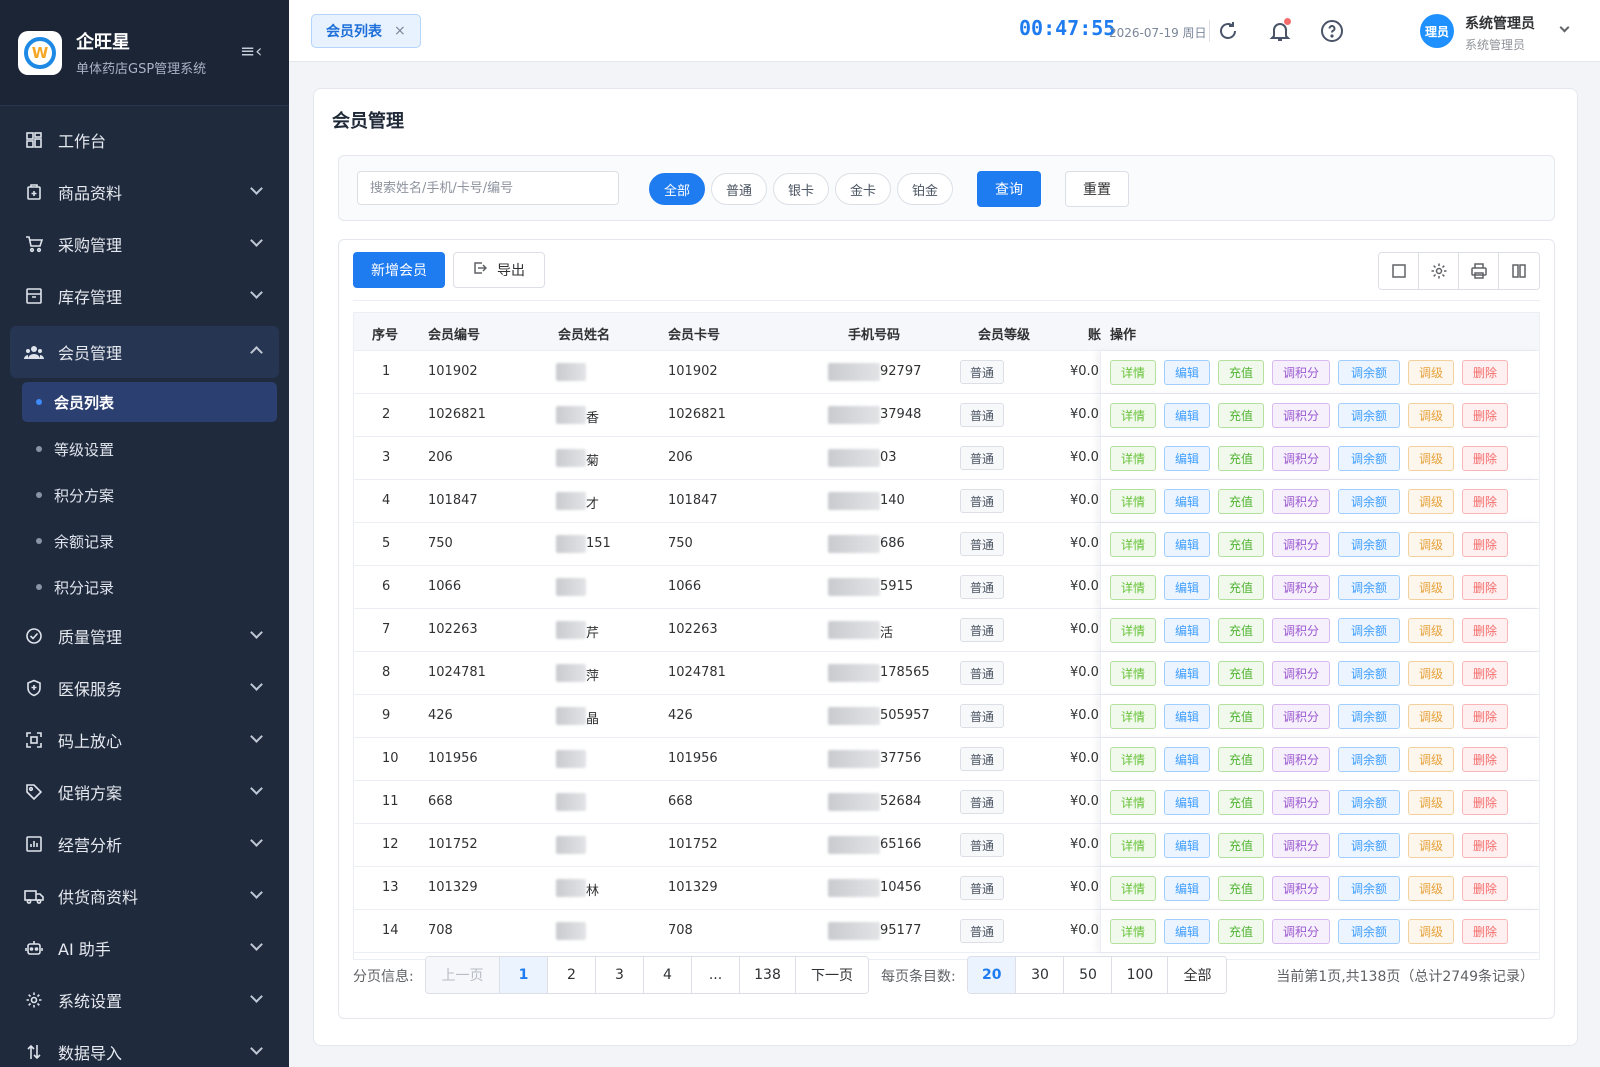 This screenshot has width=1600, height=1067. Describe the element at coordinates (1197, 975) in the screenshot. I see `page-size-option: 全部` at that location.